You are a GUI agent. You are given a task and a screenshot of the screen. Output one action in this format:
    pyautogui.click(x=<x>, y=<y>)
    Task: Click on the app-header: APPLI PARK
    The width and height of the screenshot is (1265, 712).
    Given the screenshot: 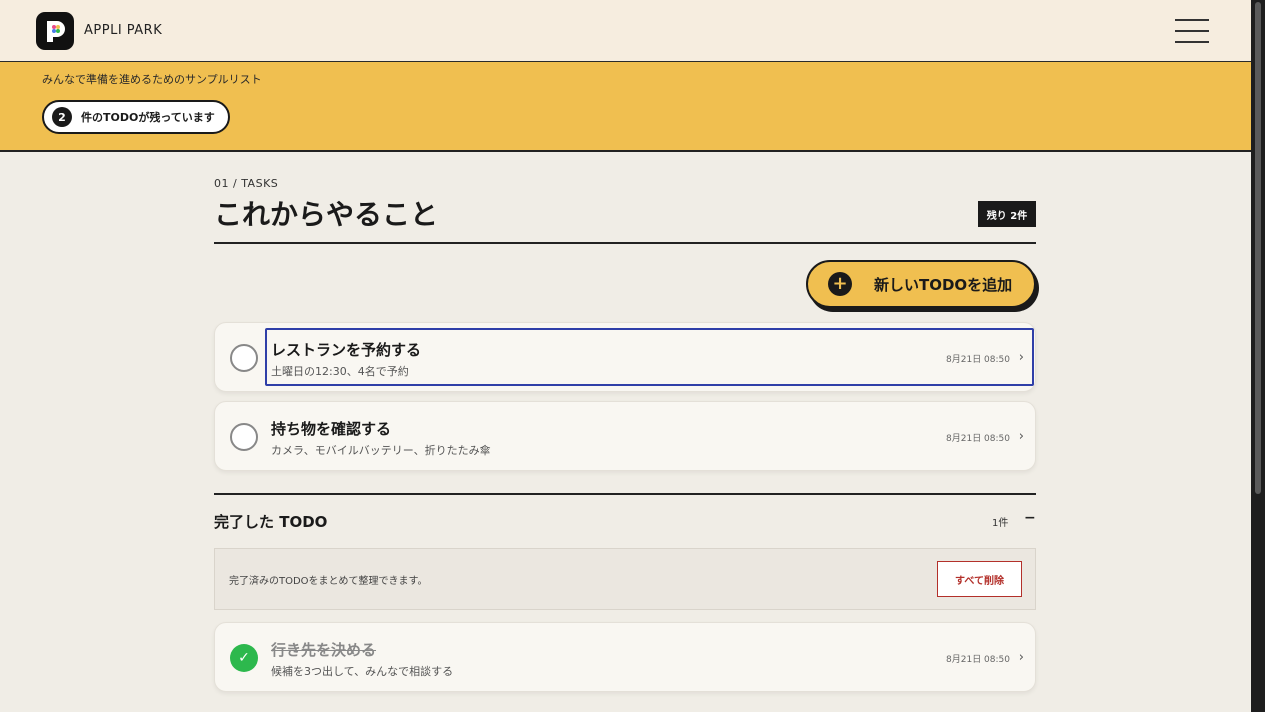 What is the action you would take?
    pyautogui.click(x=625, y=31)
    